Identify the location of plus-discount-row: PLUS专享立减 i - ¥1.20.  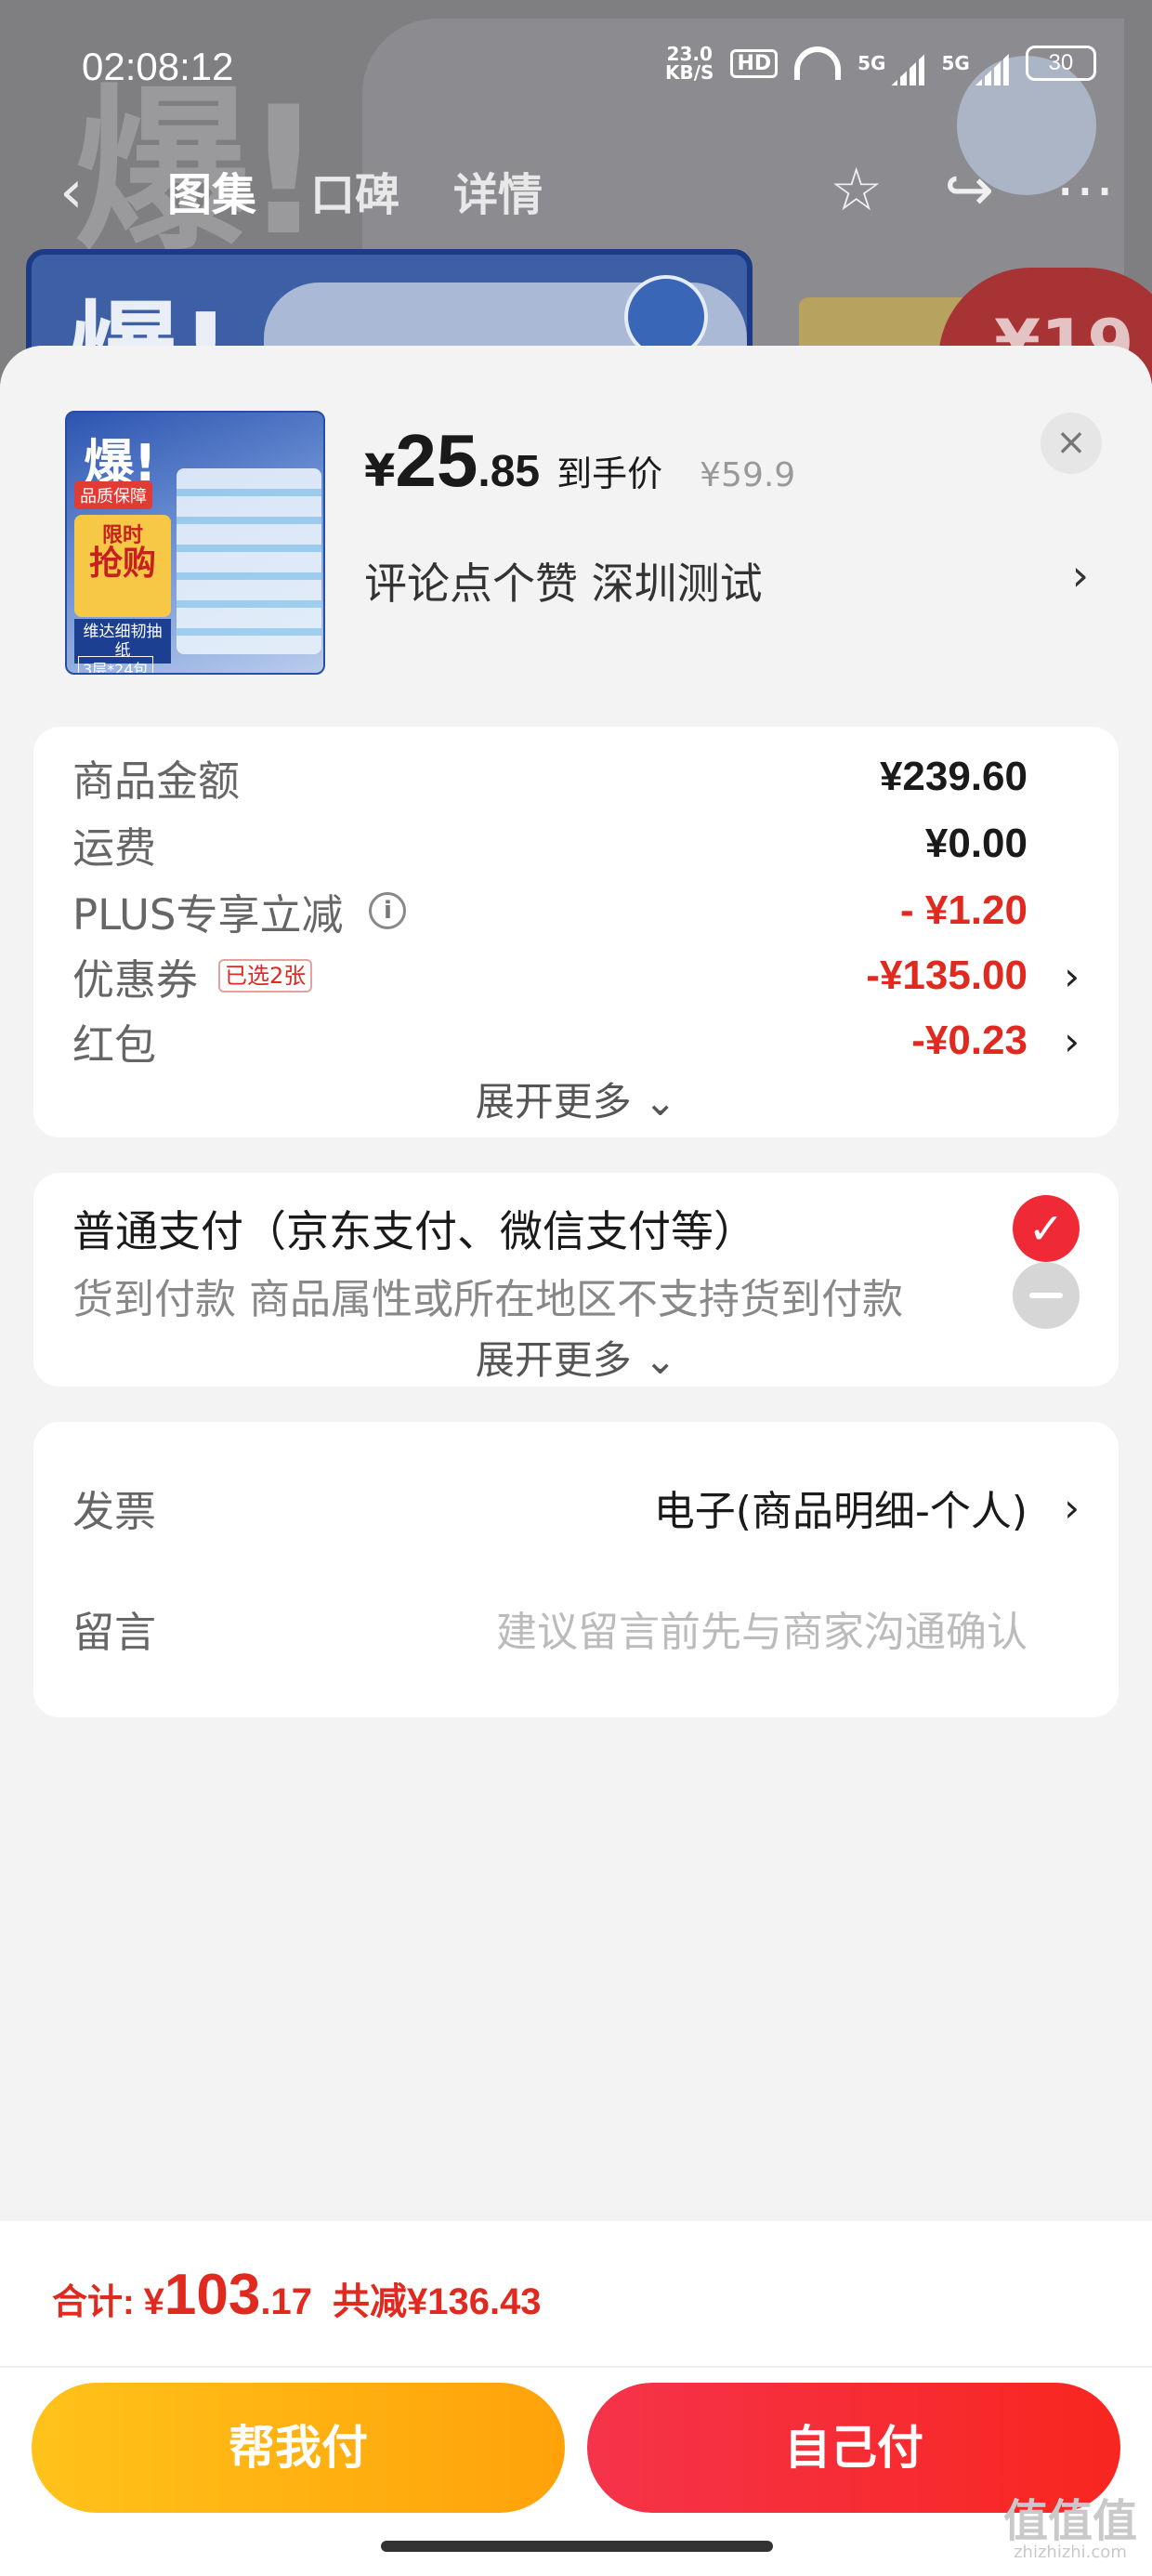
(550, 913).